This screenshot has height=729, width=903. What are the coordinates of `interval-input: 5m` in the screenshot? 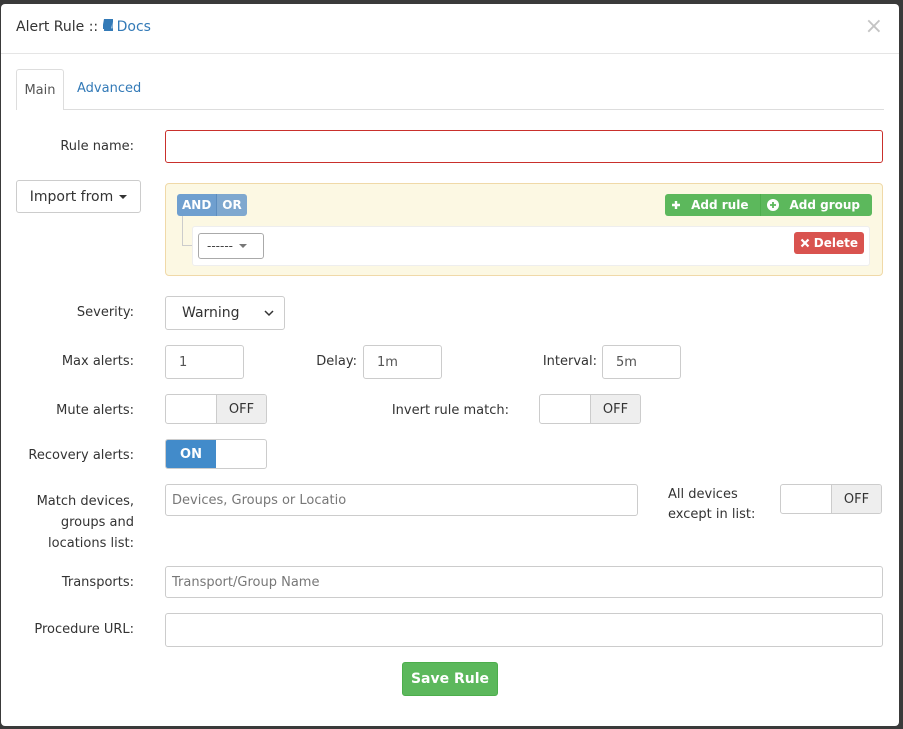 It's located at (641, 362).